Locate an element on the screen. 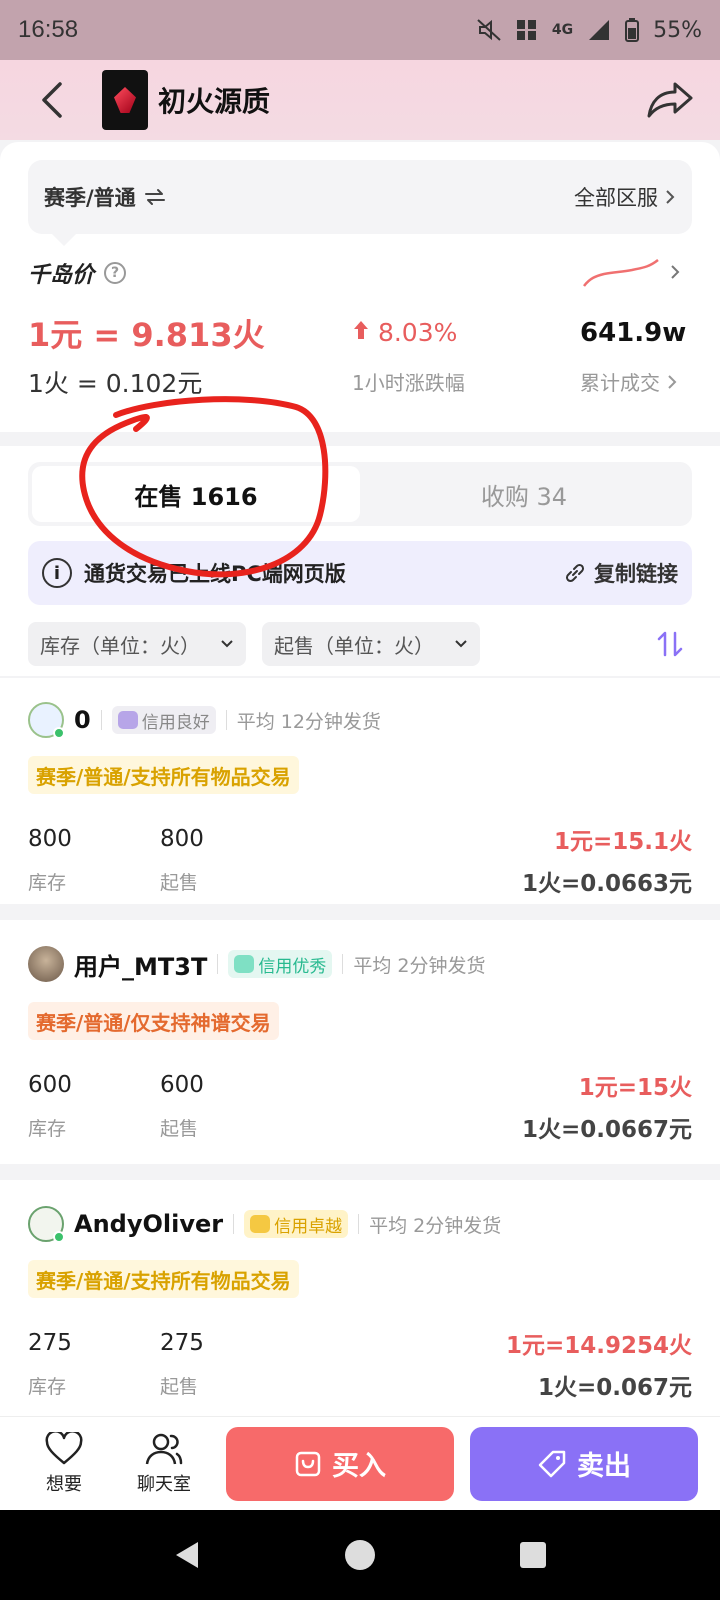 This screenshot has width=720, height=1600. sell-label: 卖出 is located at coordinates (604, 1466).